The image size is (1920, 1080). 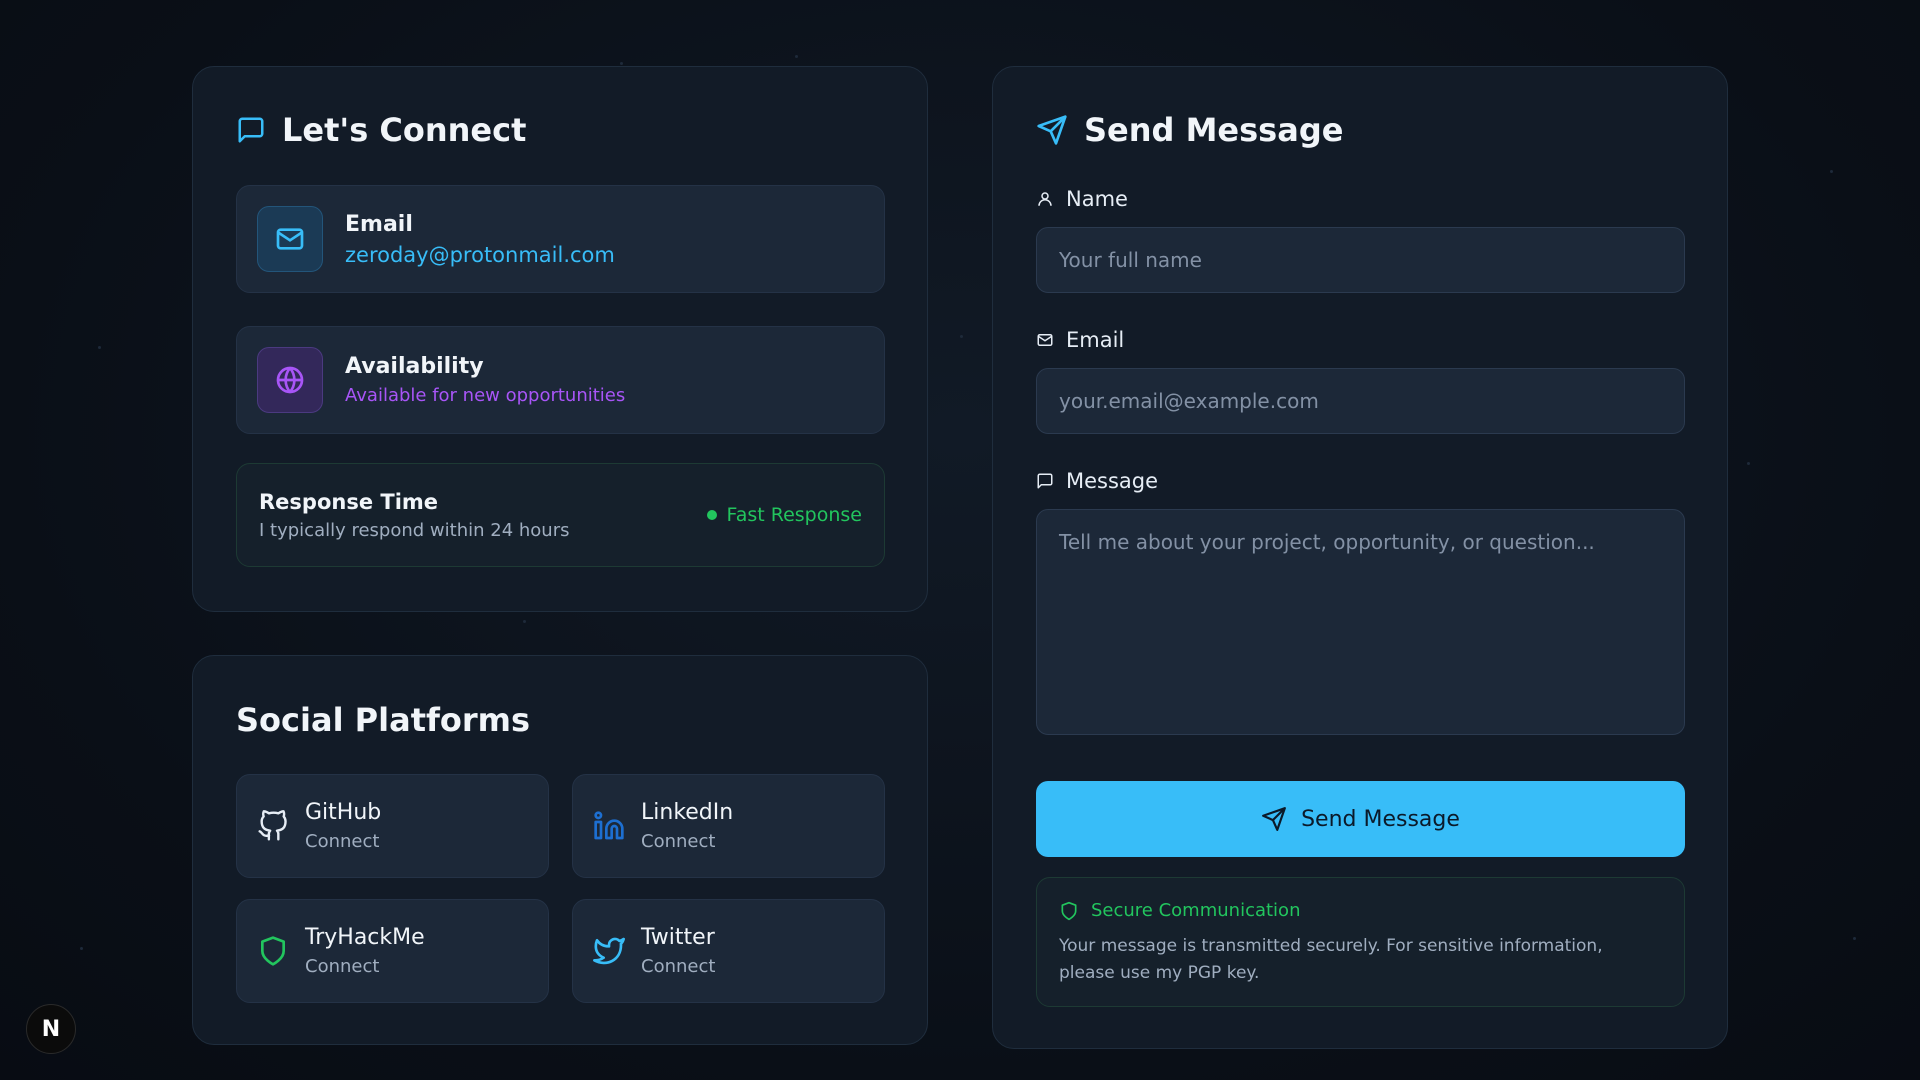 I want to click on message-label: Message, so click(x=1097, y=481).